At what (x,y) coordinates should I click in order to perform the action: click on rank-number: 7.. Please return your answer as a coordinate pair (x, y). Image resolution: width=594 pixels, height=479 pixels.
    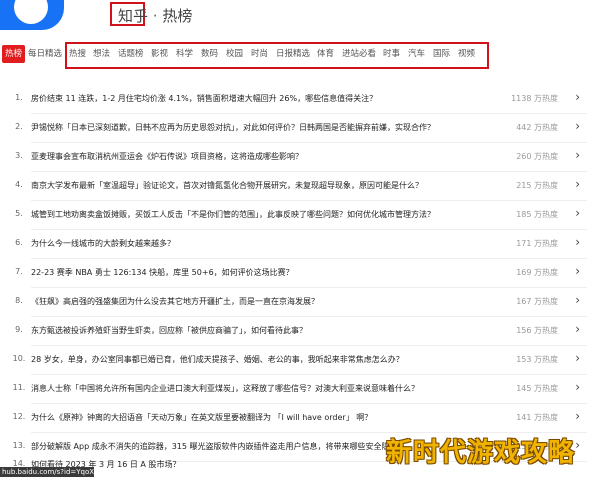
    Looking at the image, I should click on (19, 271).